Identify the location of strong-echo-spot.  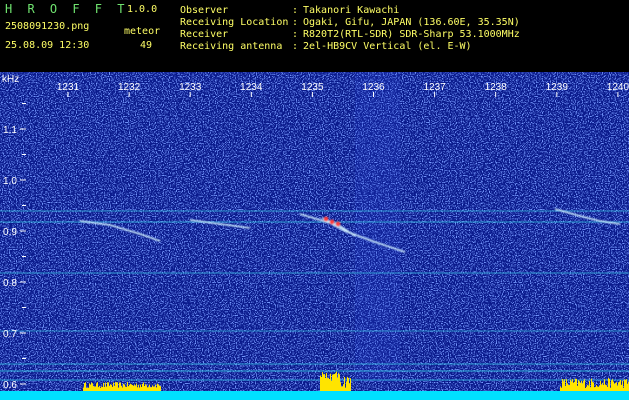
(332, 222).